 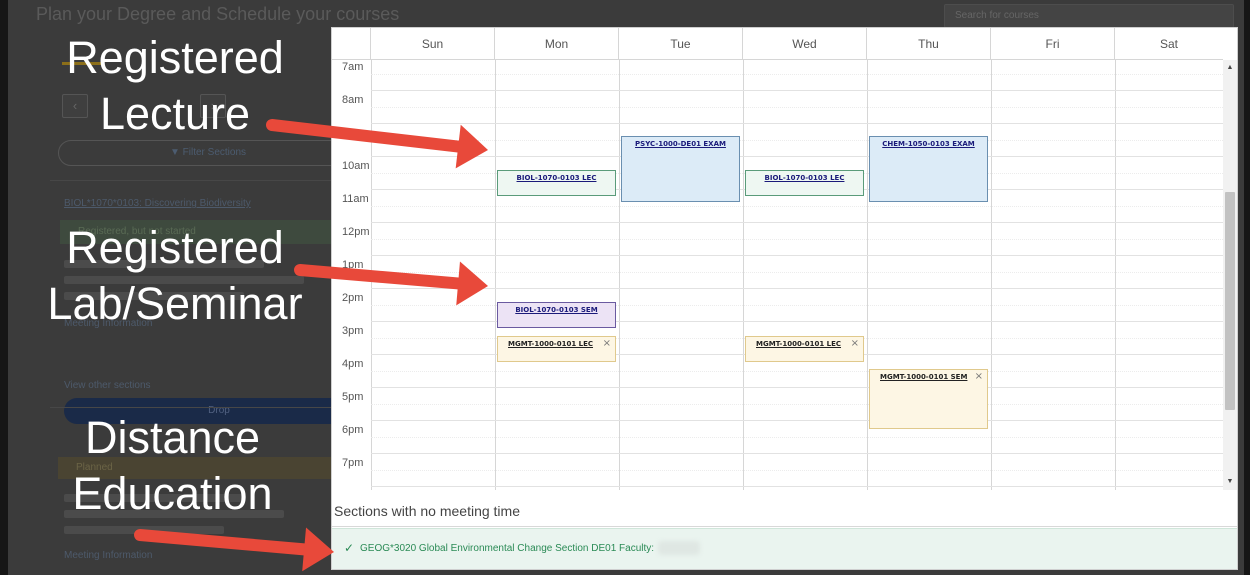 I want to click on view-other-sections-link: View other sections, so click(x=107, y=385).